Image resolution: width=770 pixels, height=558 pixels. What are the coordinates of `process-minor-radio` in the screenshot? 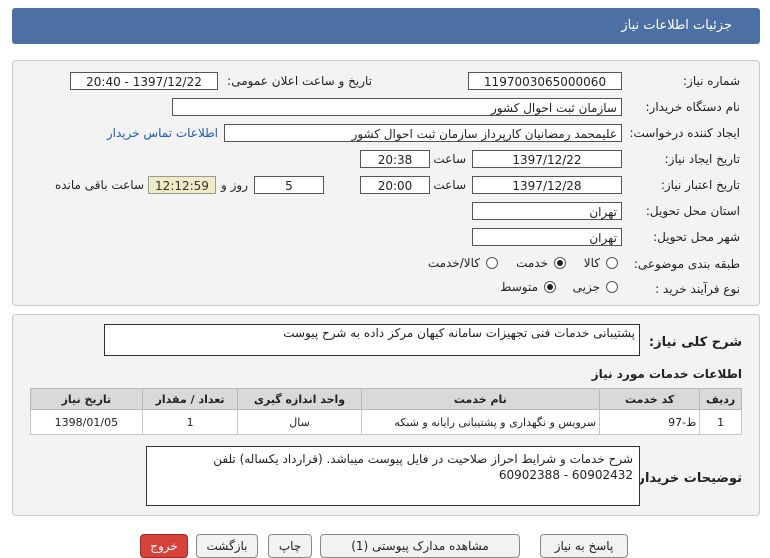 It's located at (612, 287).